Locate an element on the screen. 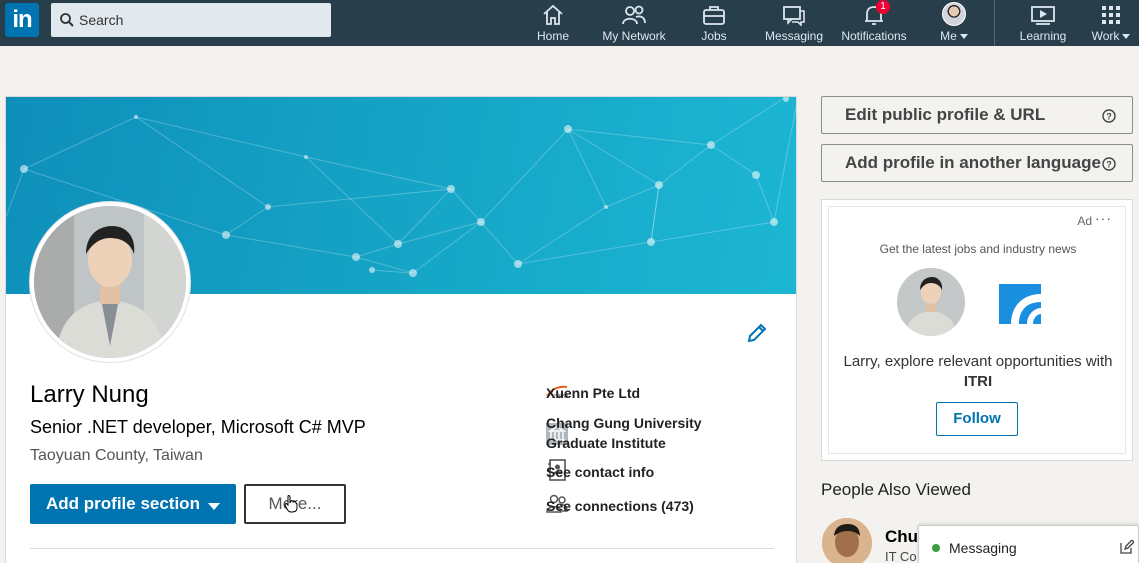  linkedin-logo: in is located at coordinates (22, 20).